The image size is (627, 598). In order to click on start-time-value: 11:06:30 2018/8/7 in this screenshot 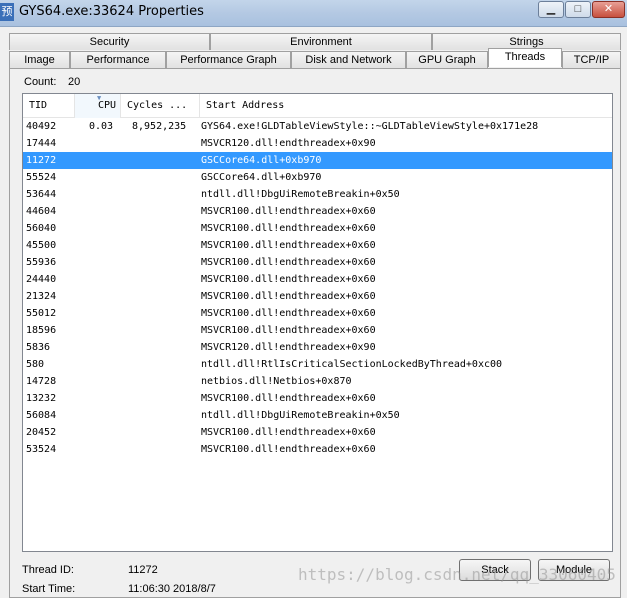, I will do `click(172, 589)`.